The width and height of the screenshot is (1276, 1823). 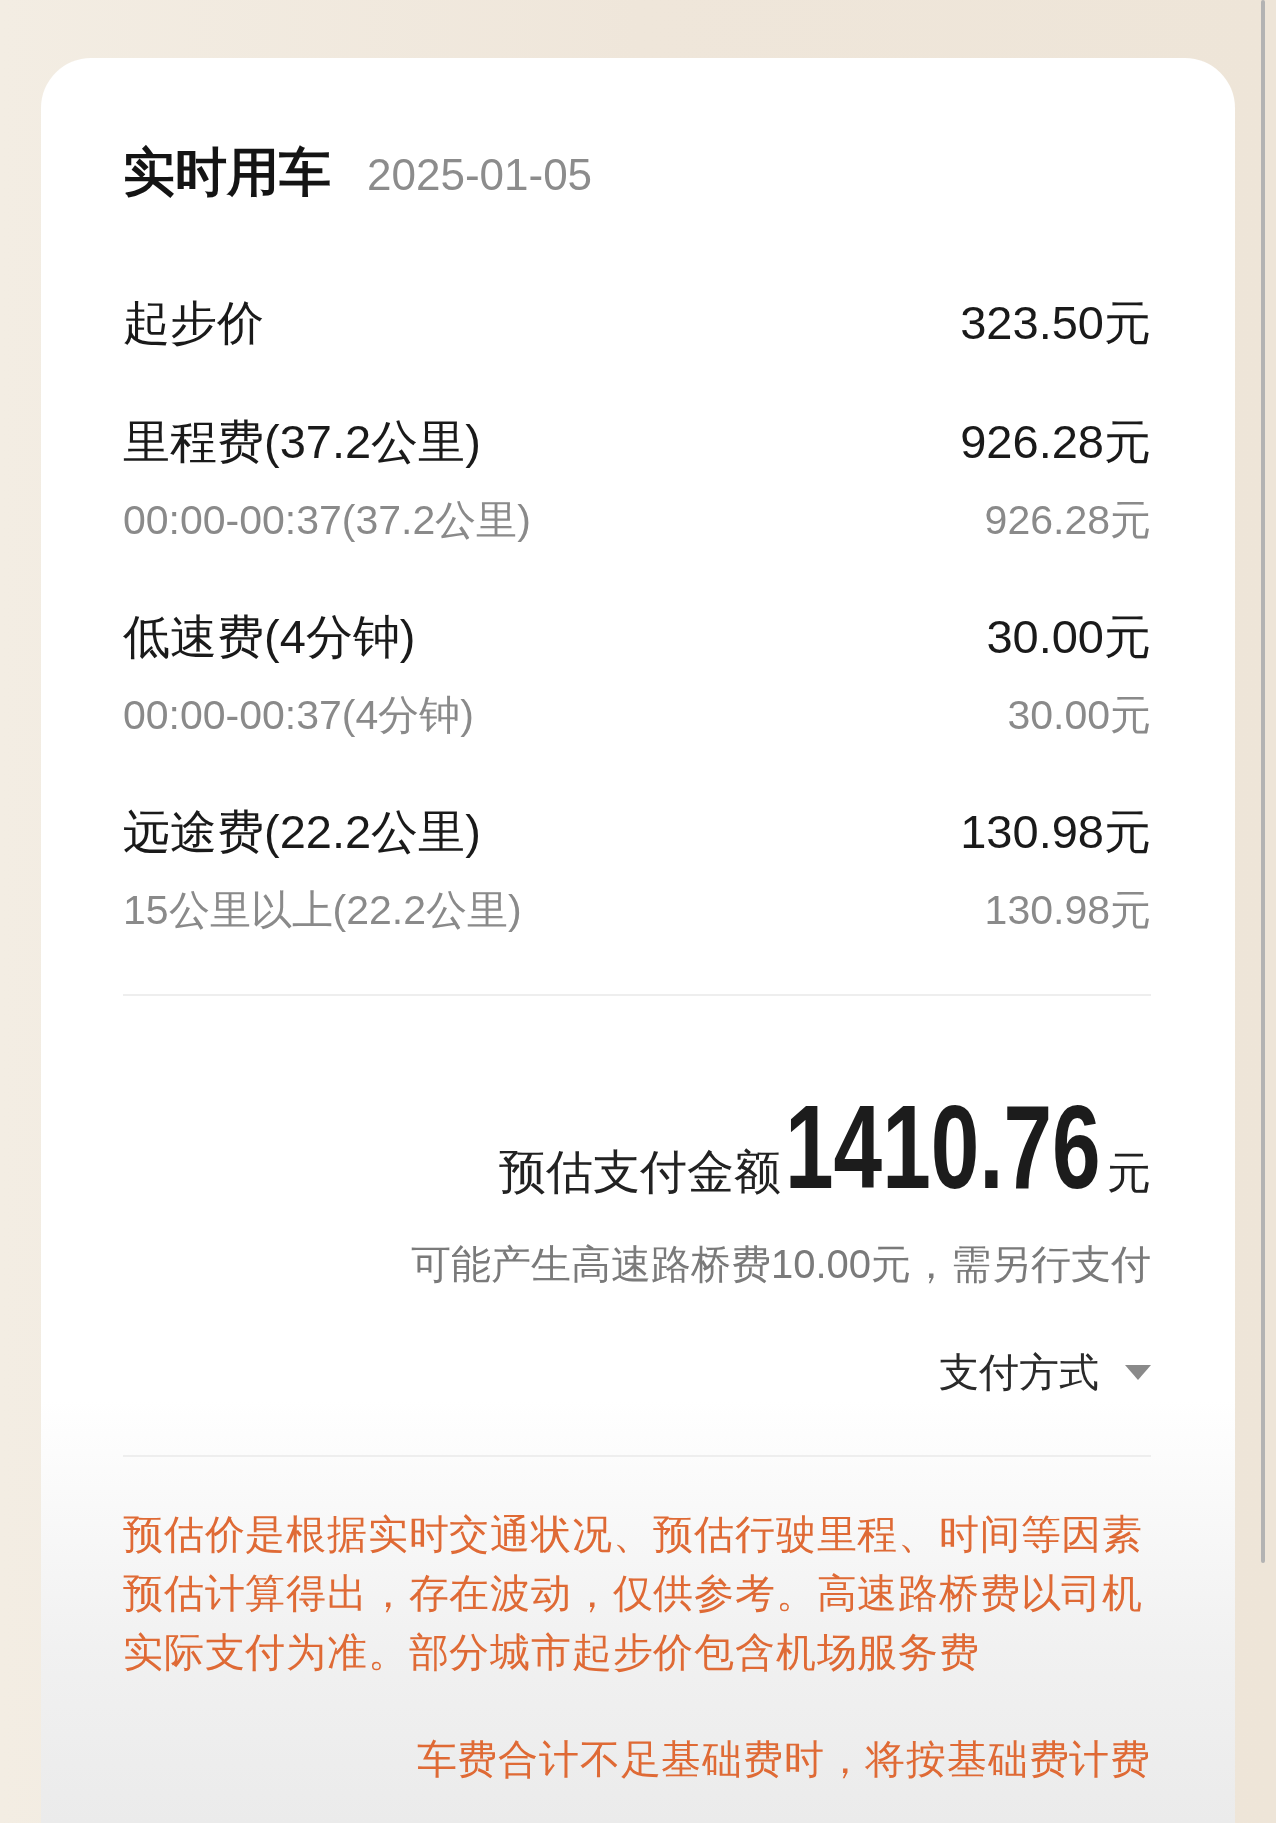 What do you see at coordinates (780, 1264) in the screenshot?
I see `toll-note: 可能产生高速路桥费10.00元，需另行支付` at bounding box center [780, 1264].